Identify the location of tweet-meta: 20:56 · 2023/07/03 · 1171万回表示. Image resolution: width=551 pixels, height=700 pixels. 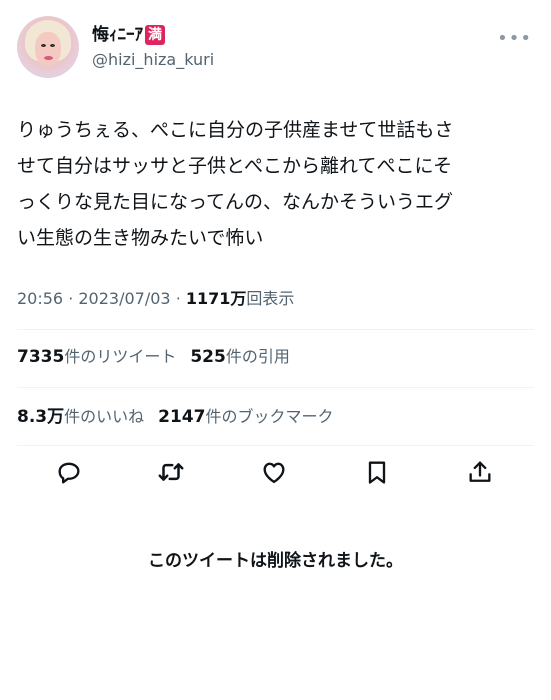
(156, 298).